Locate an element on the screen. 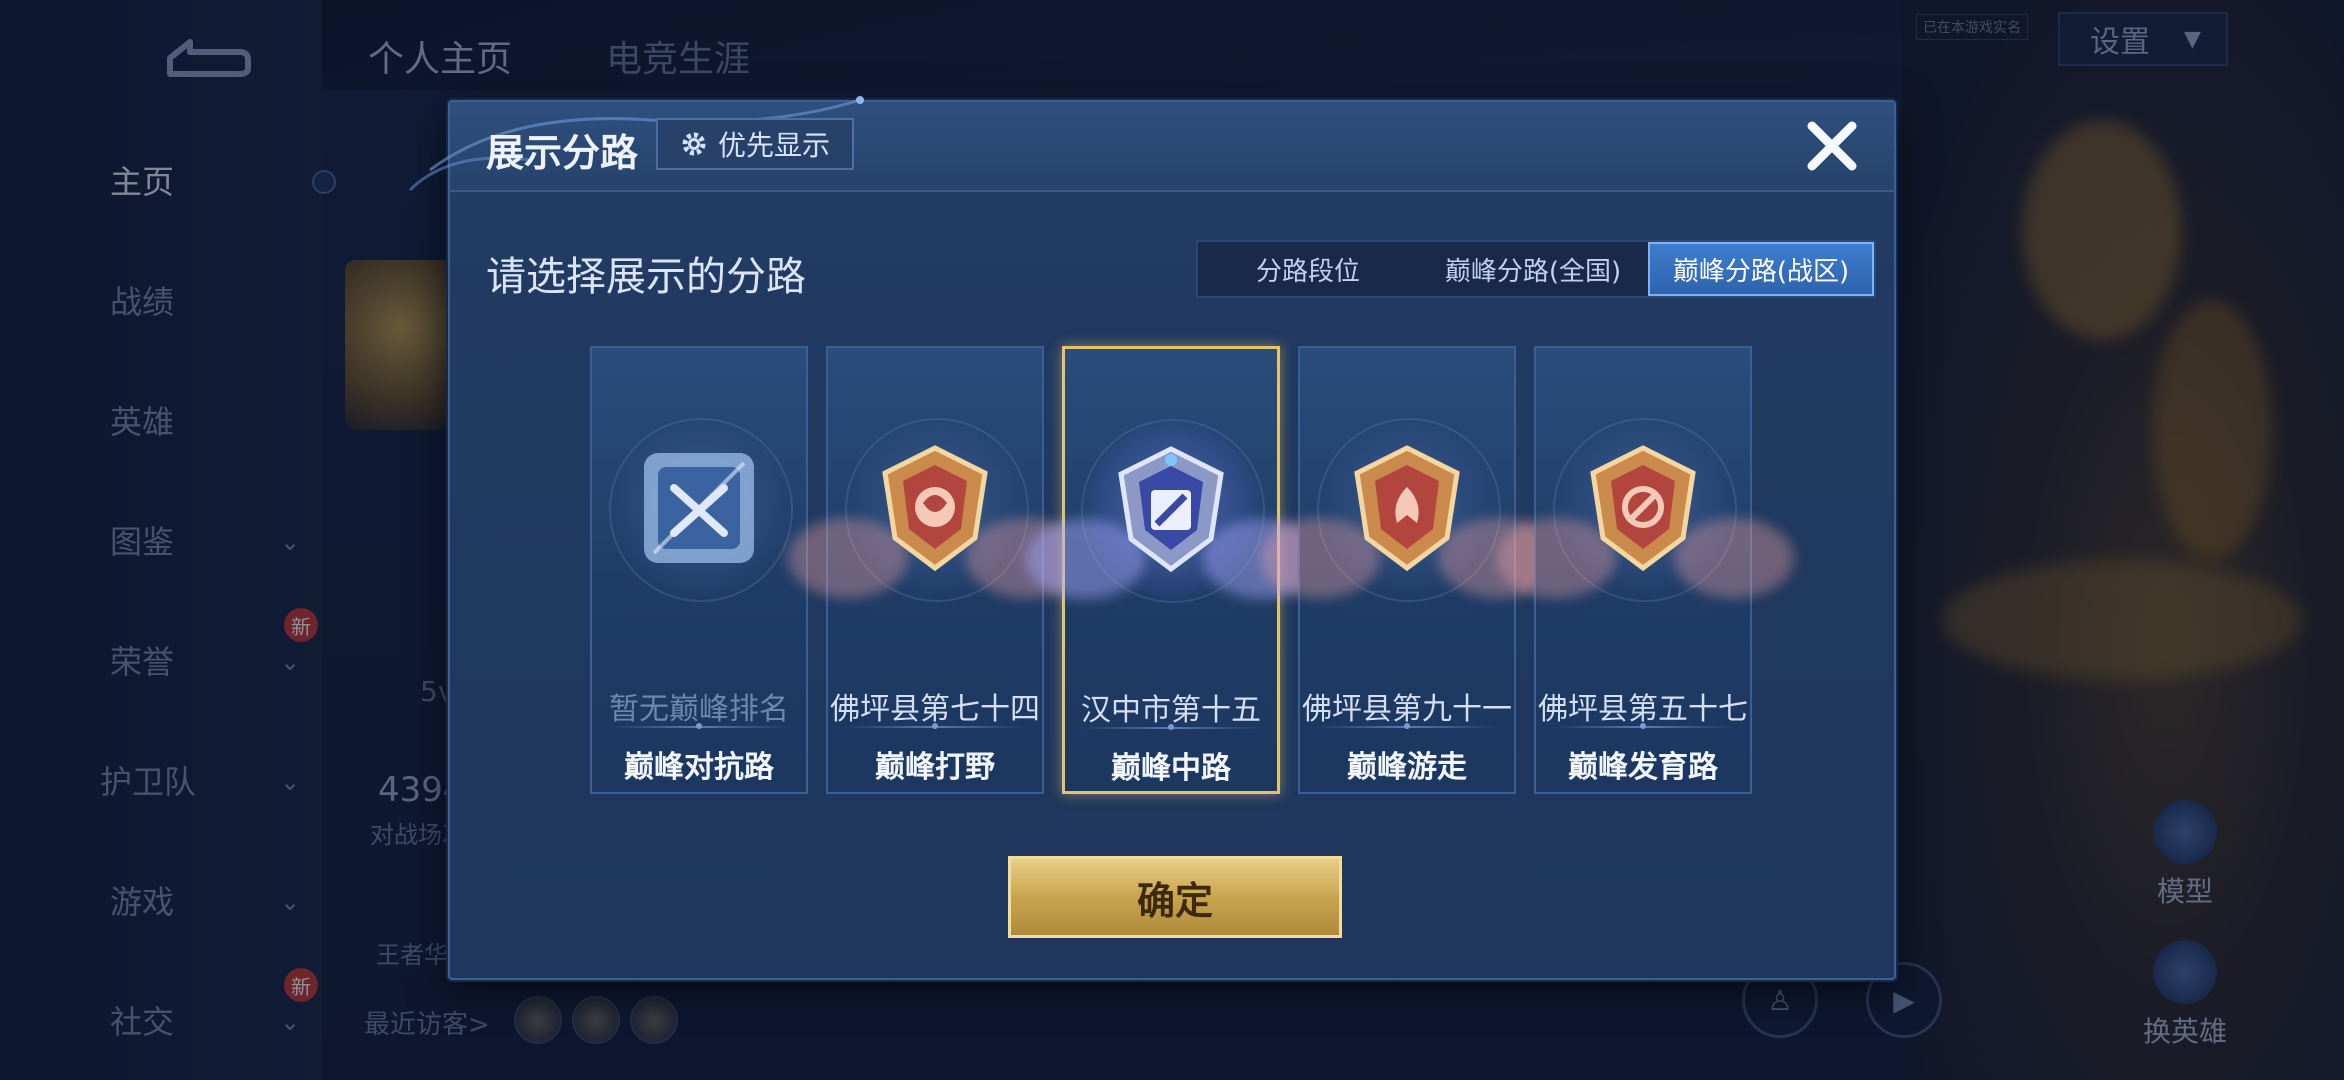 The width and height of the screenshot is (2344, 1080). priority-display-label: 优先显示 is located at coordinates (773, 145).